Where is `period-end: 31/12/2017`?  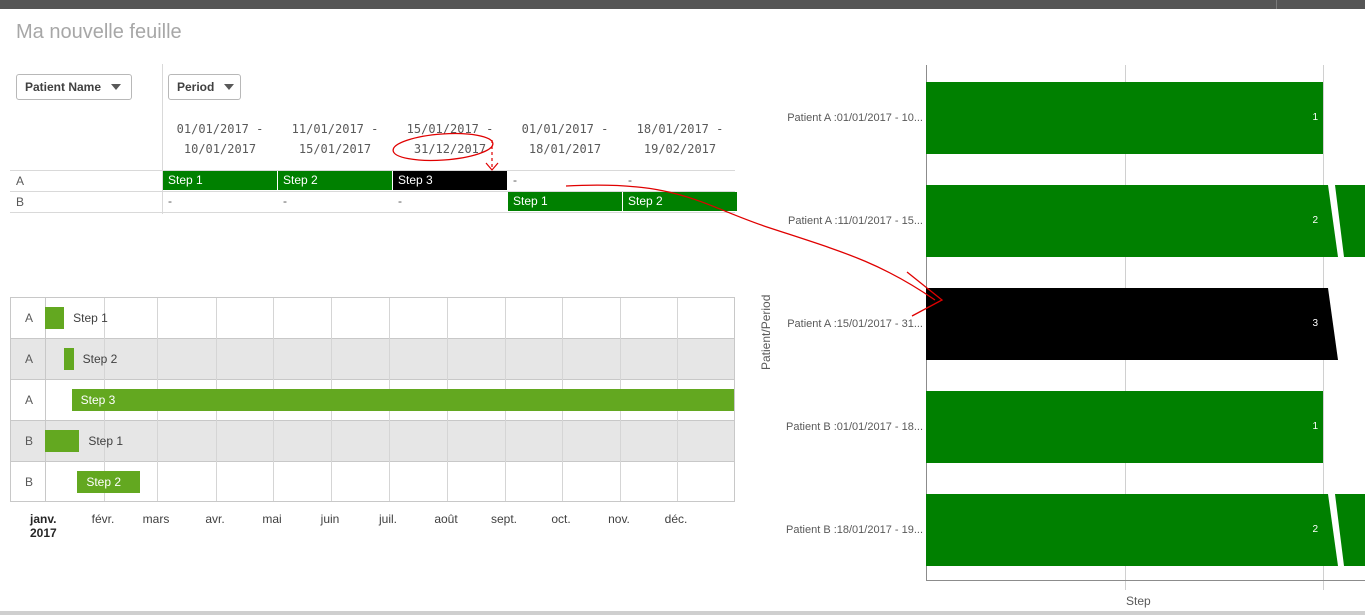 period-end: 31/12/2017 is located at coordinates (450, 149).